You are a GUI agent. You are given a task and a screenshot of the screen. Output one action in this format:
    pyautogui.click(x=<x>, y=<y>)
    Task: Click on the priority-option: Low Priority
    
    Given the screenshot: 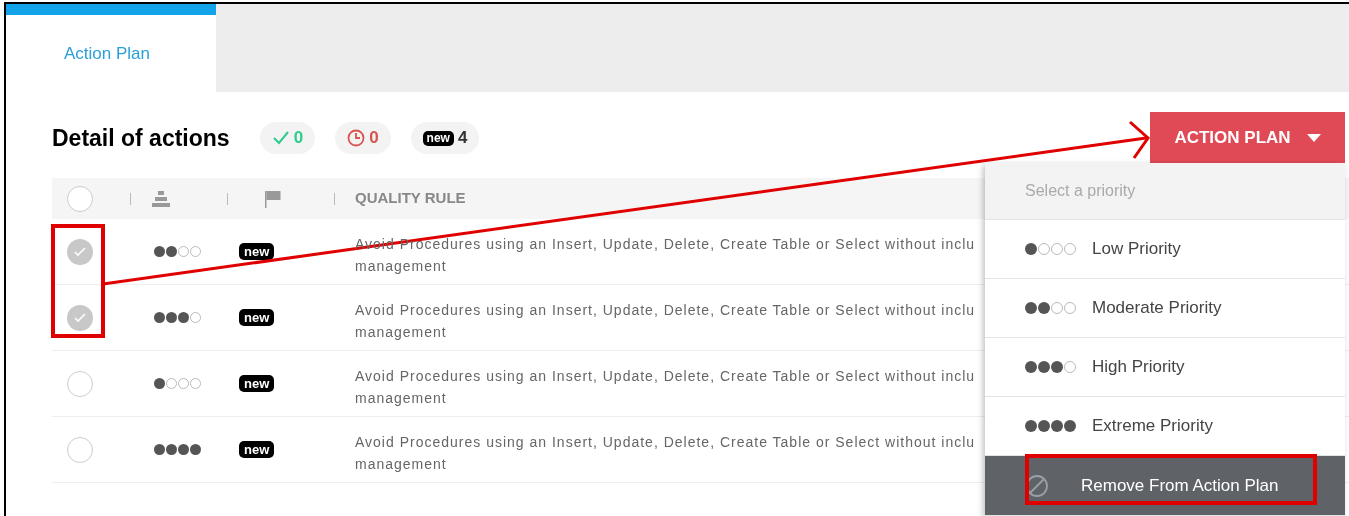 What is the action you would take?
    pyautogui.click(x=1165, y=249)
    